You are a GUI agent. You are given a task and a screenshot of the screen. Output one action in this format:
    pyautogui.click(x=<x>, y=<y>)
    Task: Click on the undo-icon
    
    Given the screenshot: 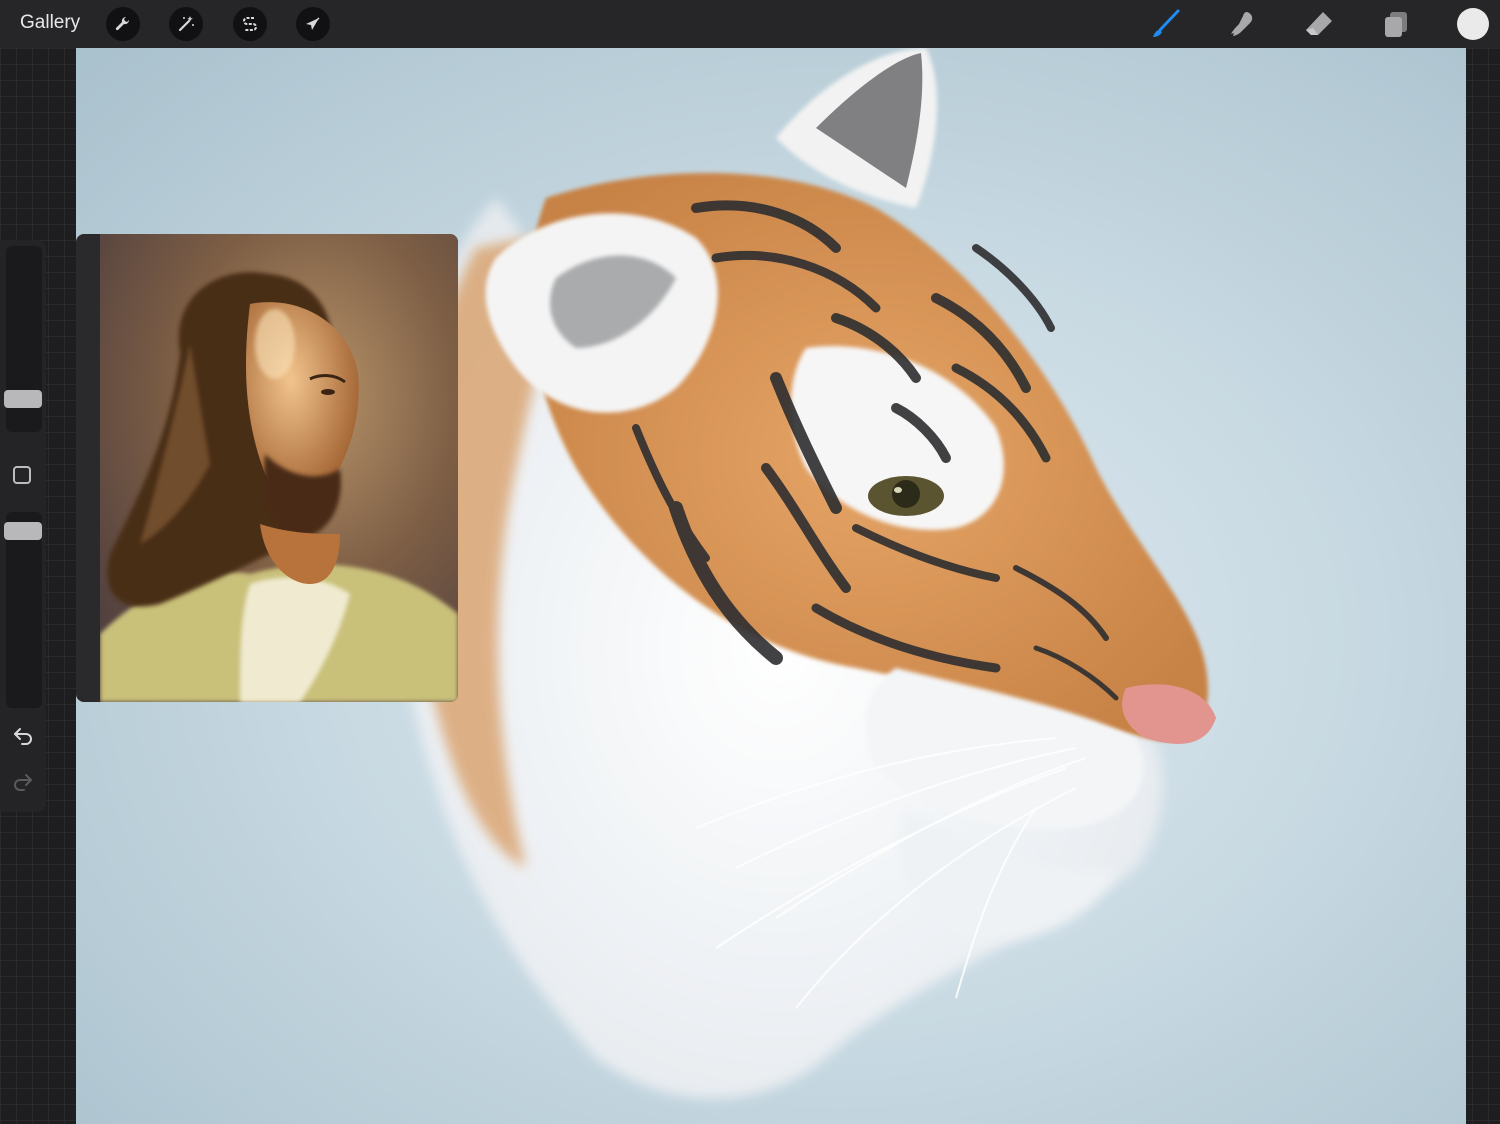 What is the action you would take?
    pyautogui.click(x=23, y=735)
    